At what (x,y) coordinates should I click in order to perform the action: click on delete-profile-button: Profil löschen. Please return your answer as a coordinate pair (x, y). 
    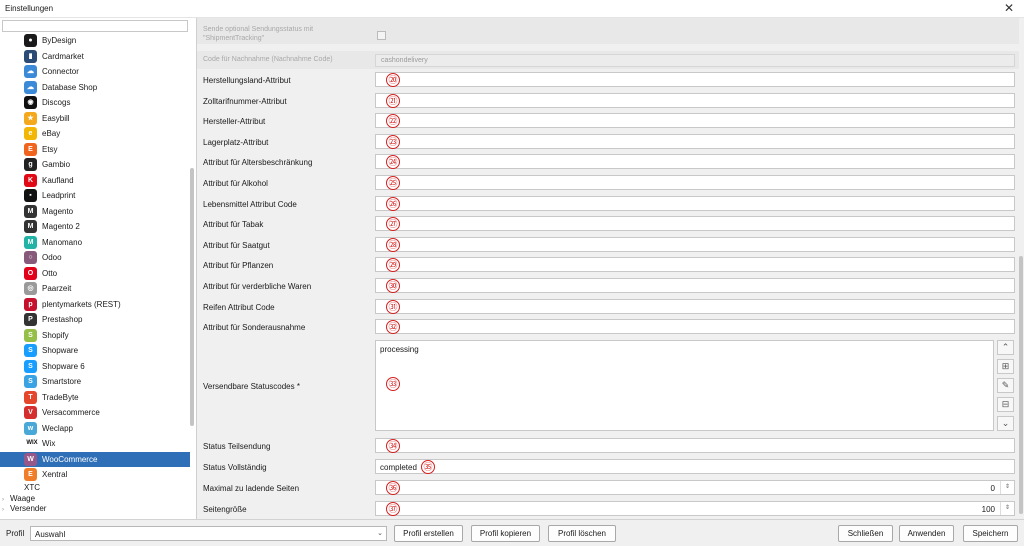
    Looking at the image, I should click on (582, 533).